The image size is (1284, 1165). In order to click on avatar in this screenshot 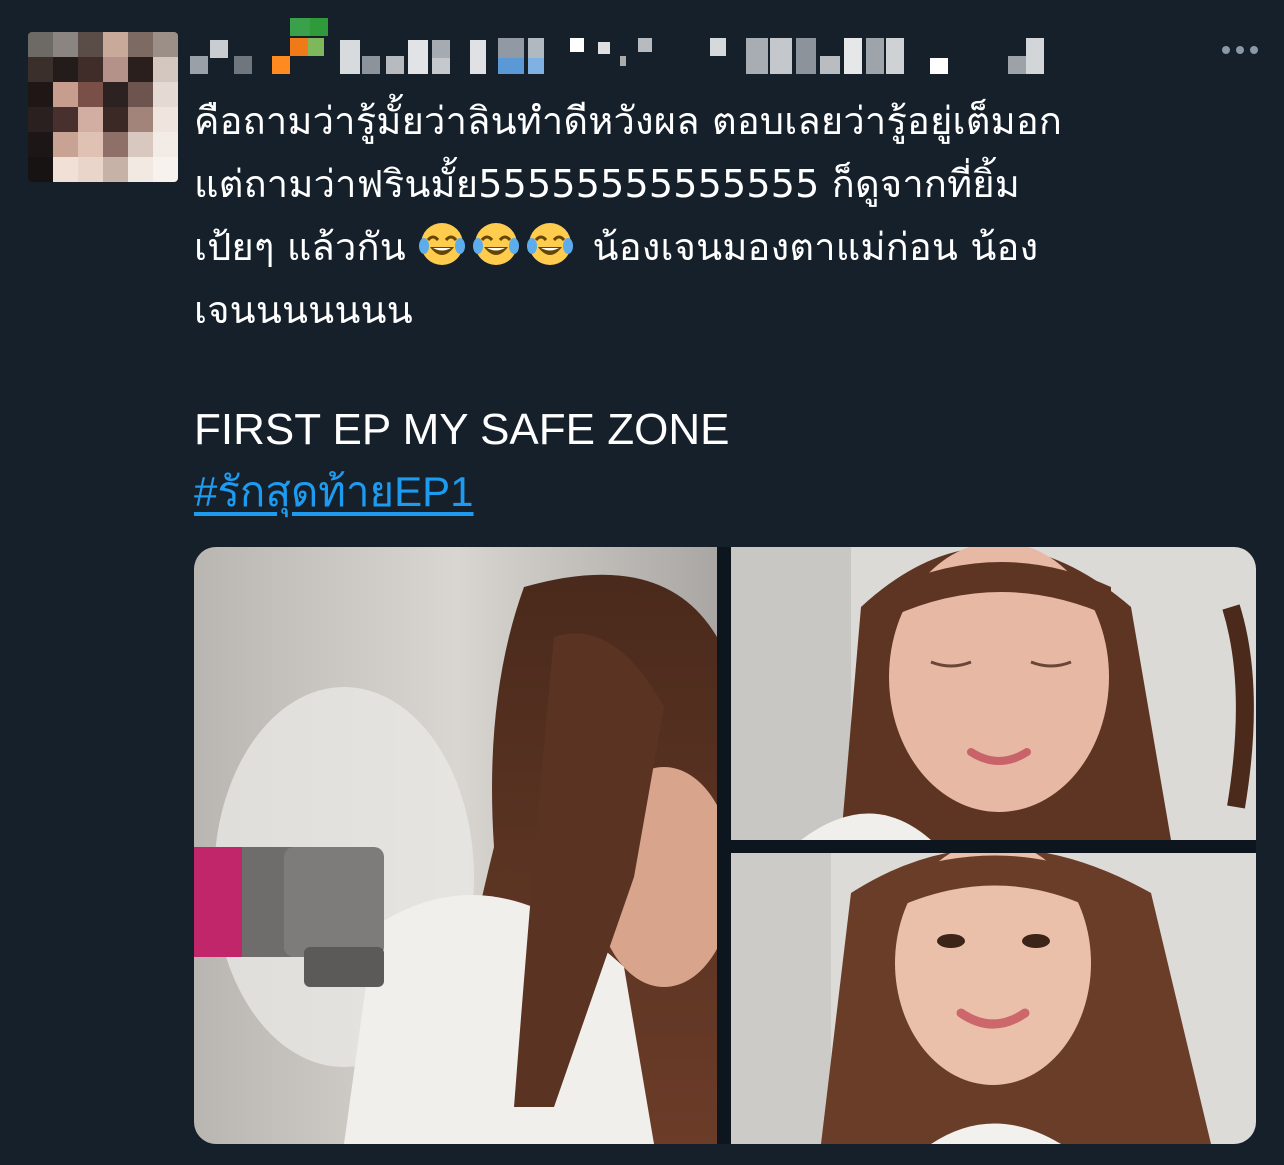, I will do `click(103, 107)`.